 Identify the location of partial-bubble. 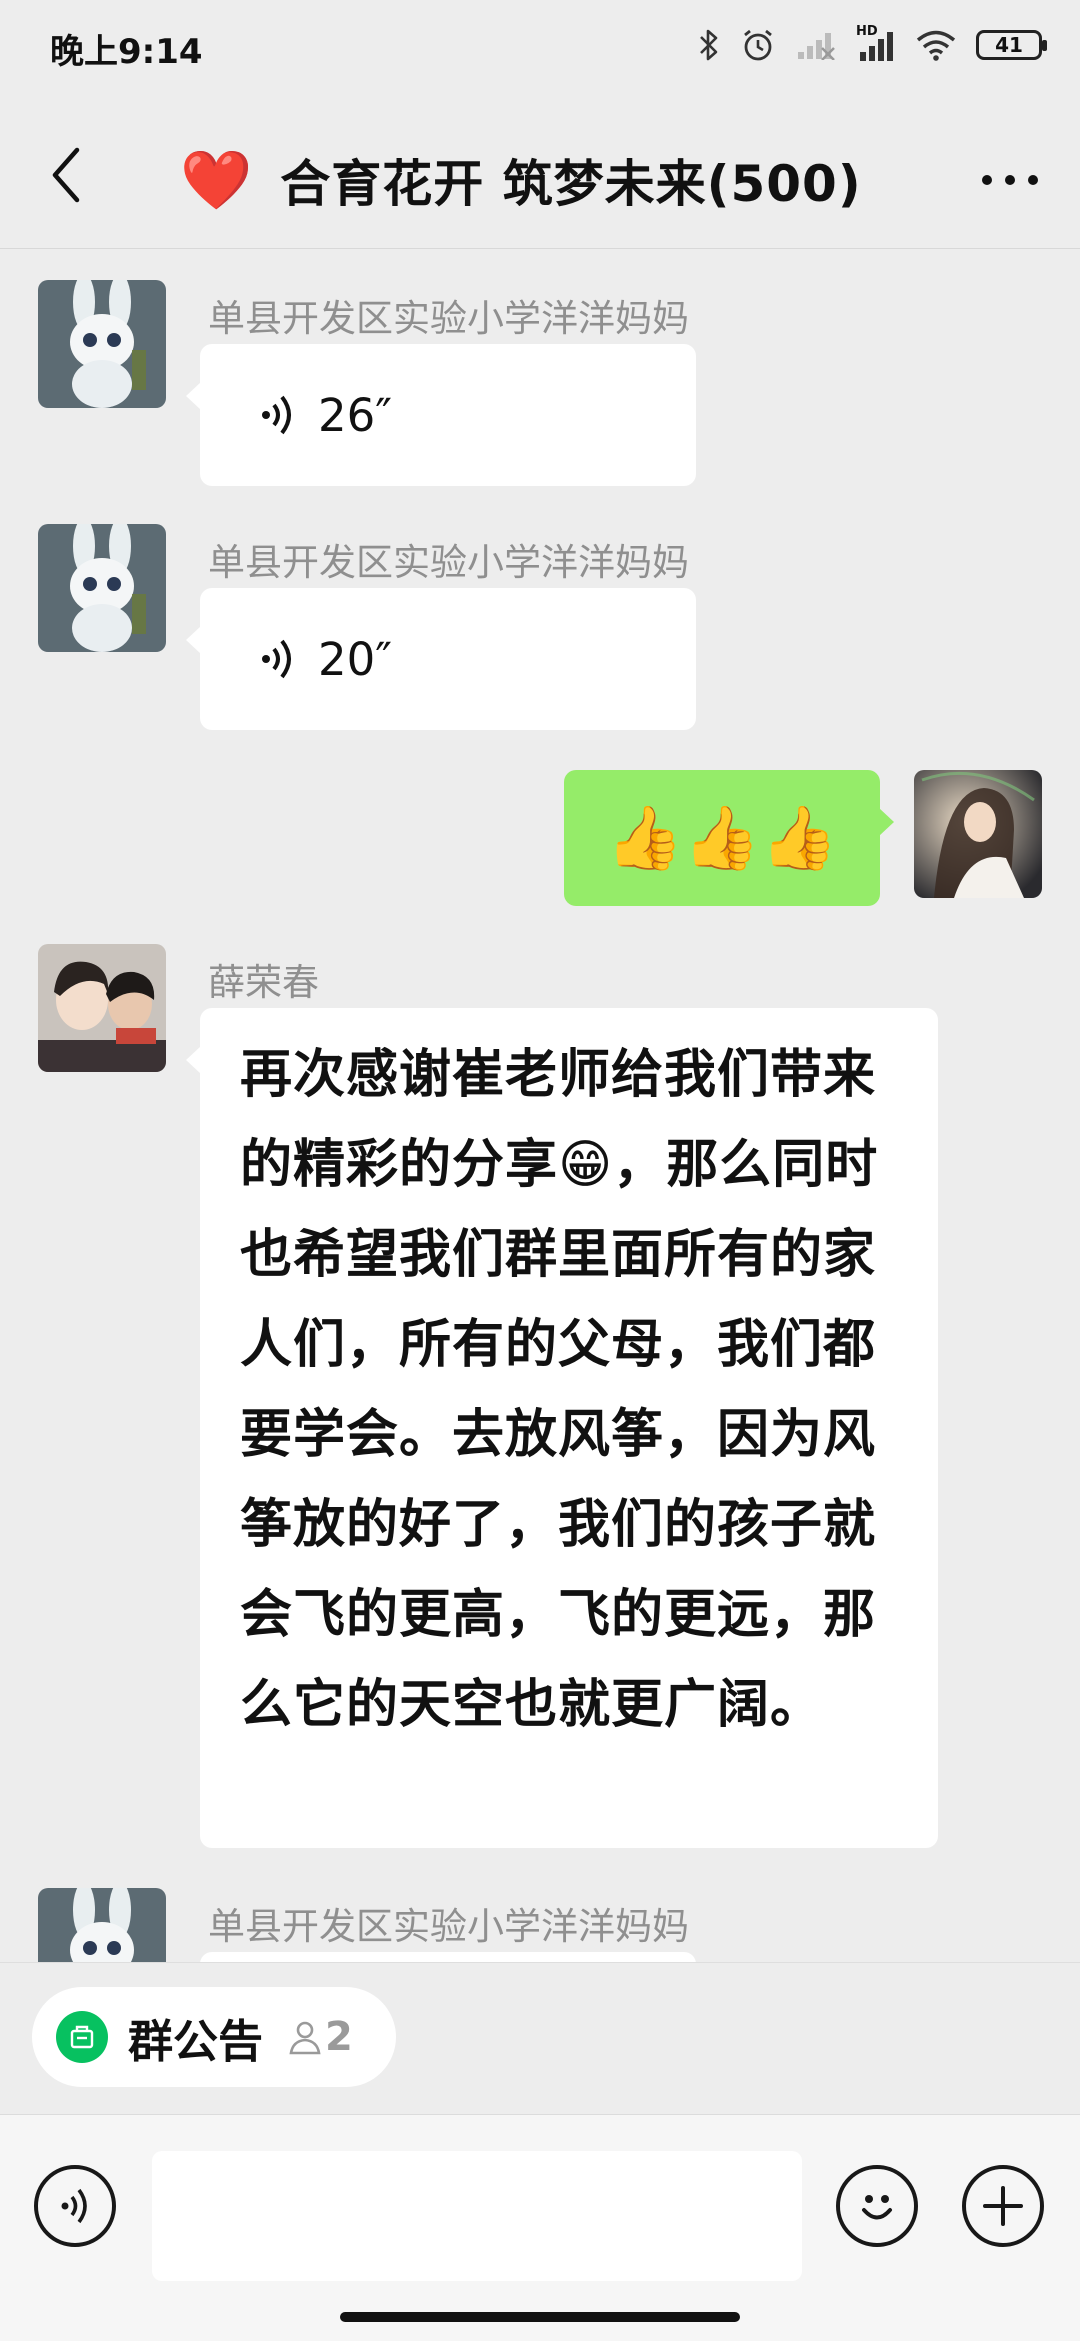
(448, 1957).